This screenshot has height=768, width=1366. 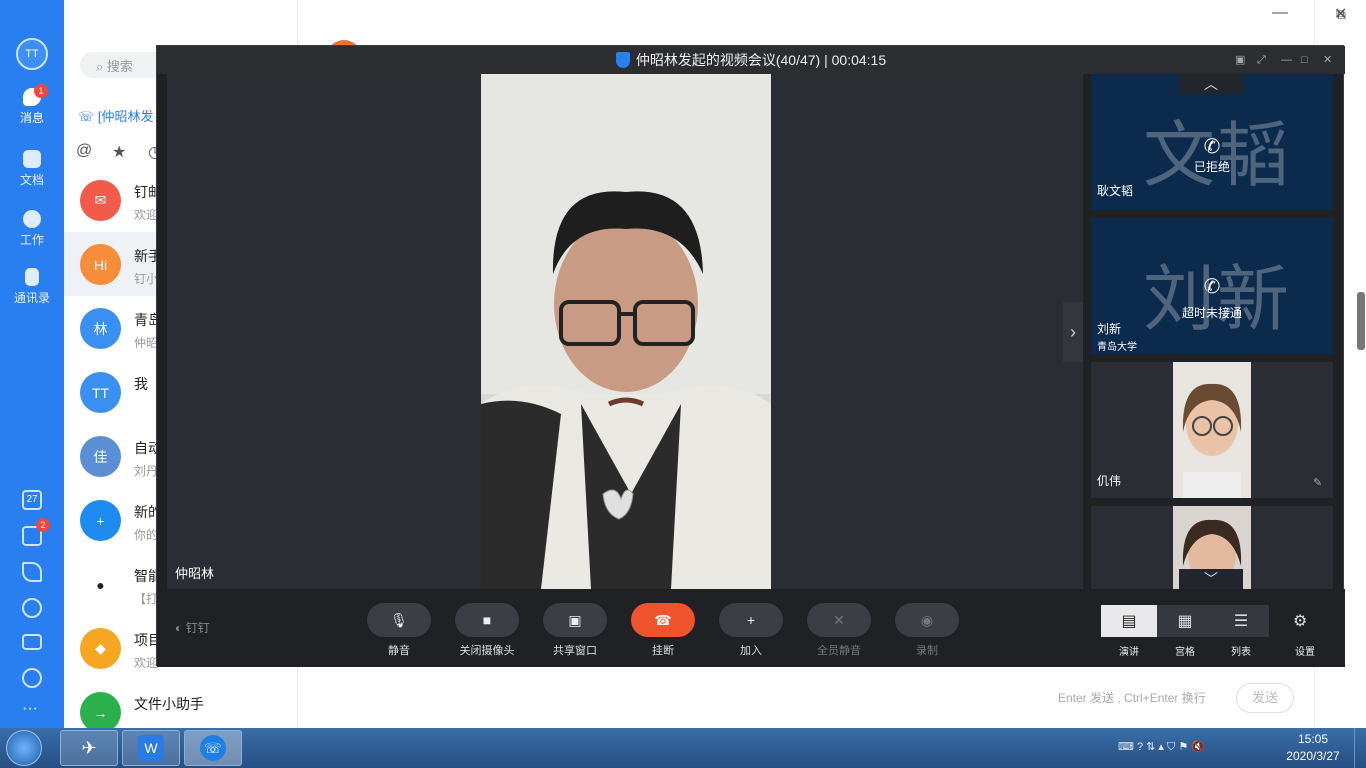 I want to click on conversation-preview: 仲昭, so click(x=146, y=343).